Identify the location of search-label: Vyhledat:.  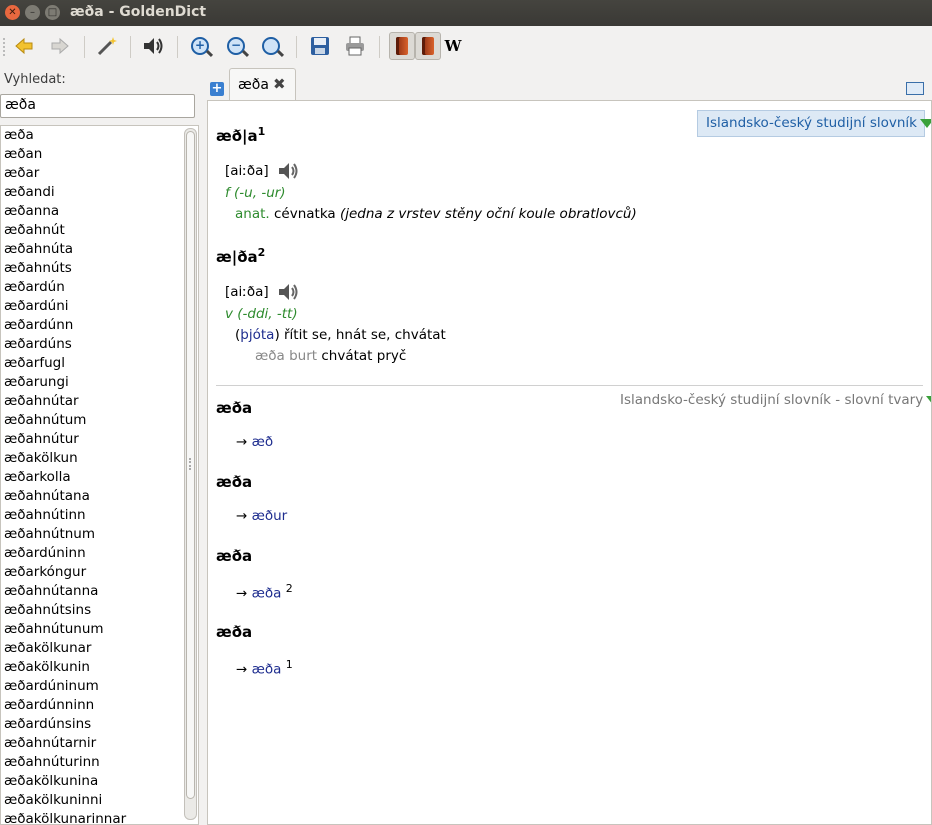
(35, 79).